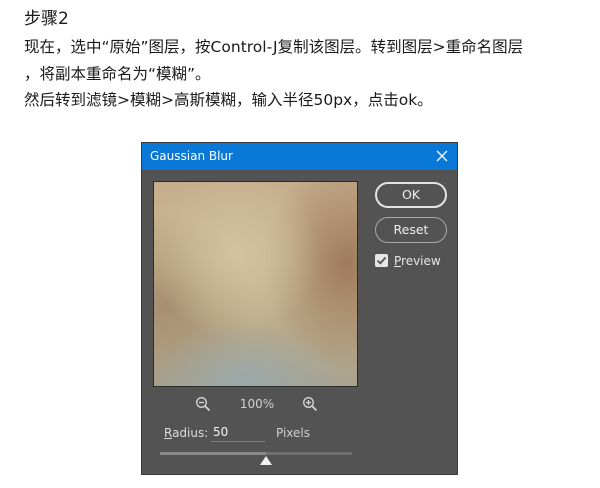 This screenshot has width=600, height=488. I want to click on checkmark-icon, so click(381, 260).